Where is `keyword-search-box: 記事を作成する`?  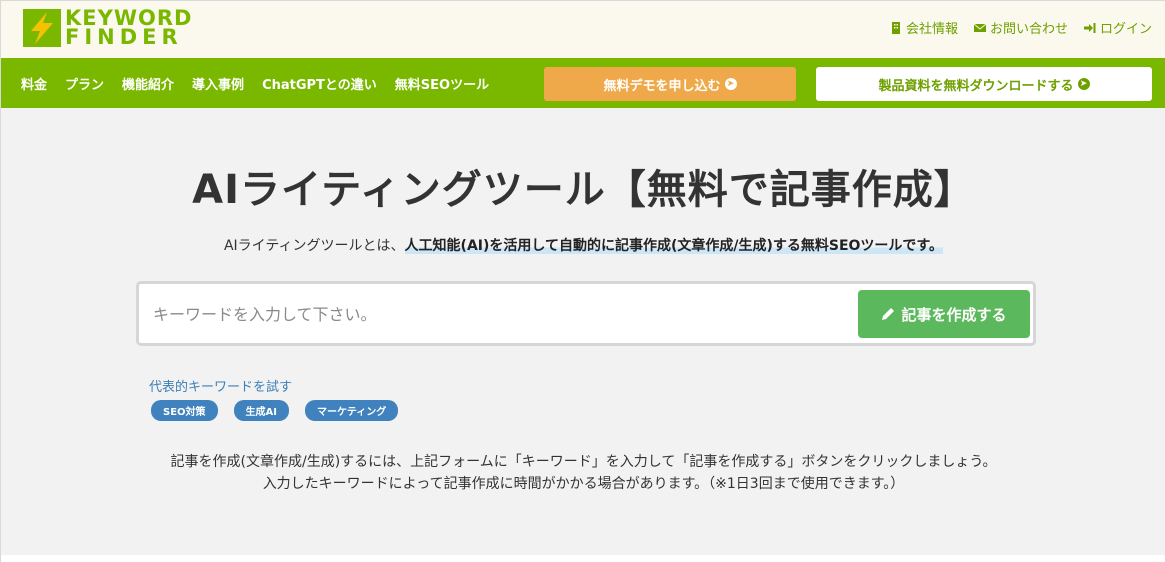 keyword-search-box: 記事を作成する is located at coordinates (586, 313).